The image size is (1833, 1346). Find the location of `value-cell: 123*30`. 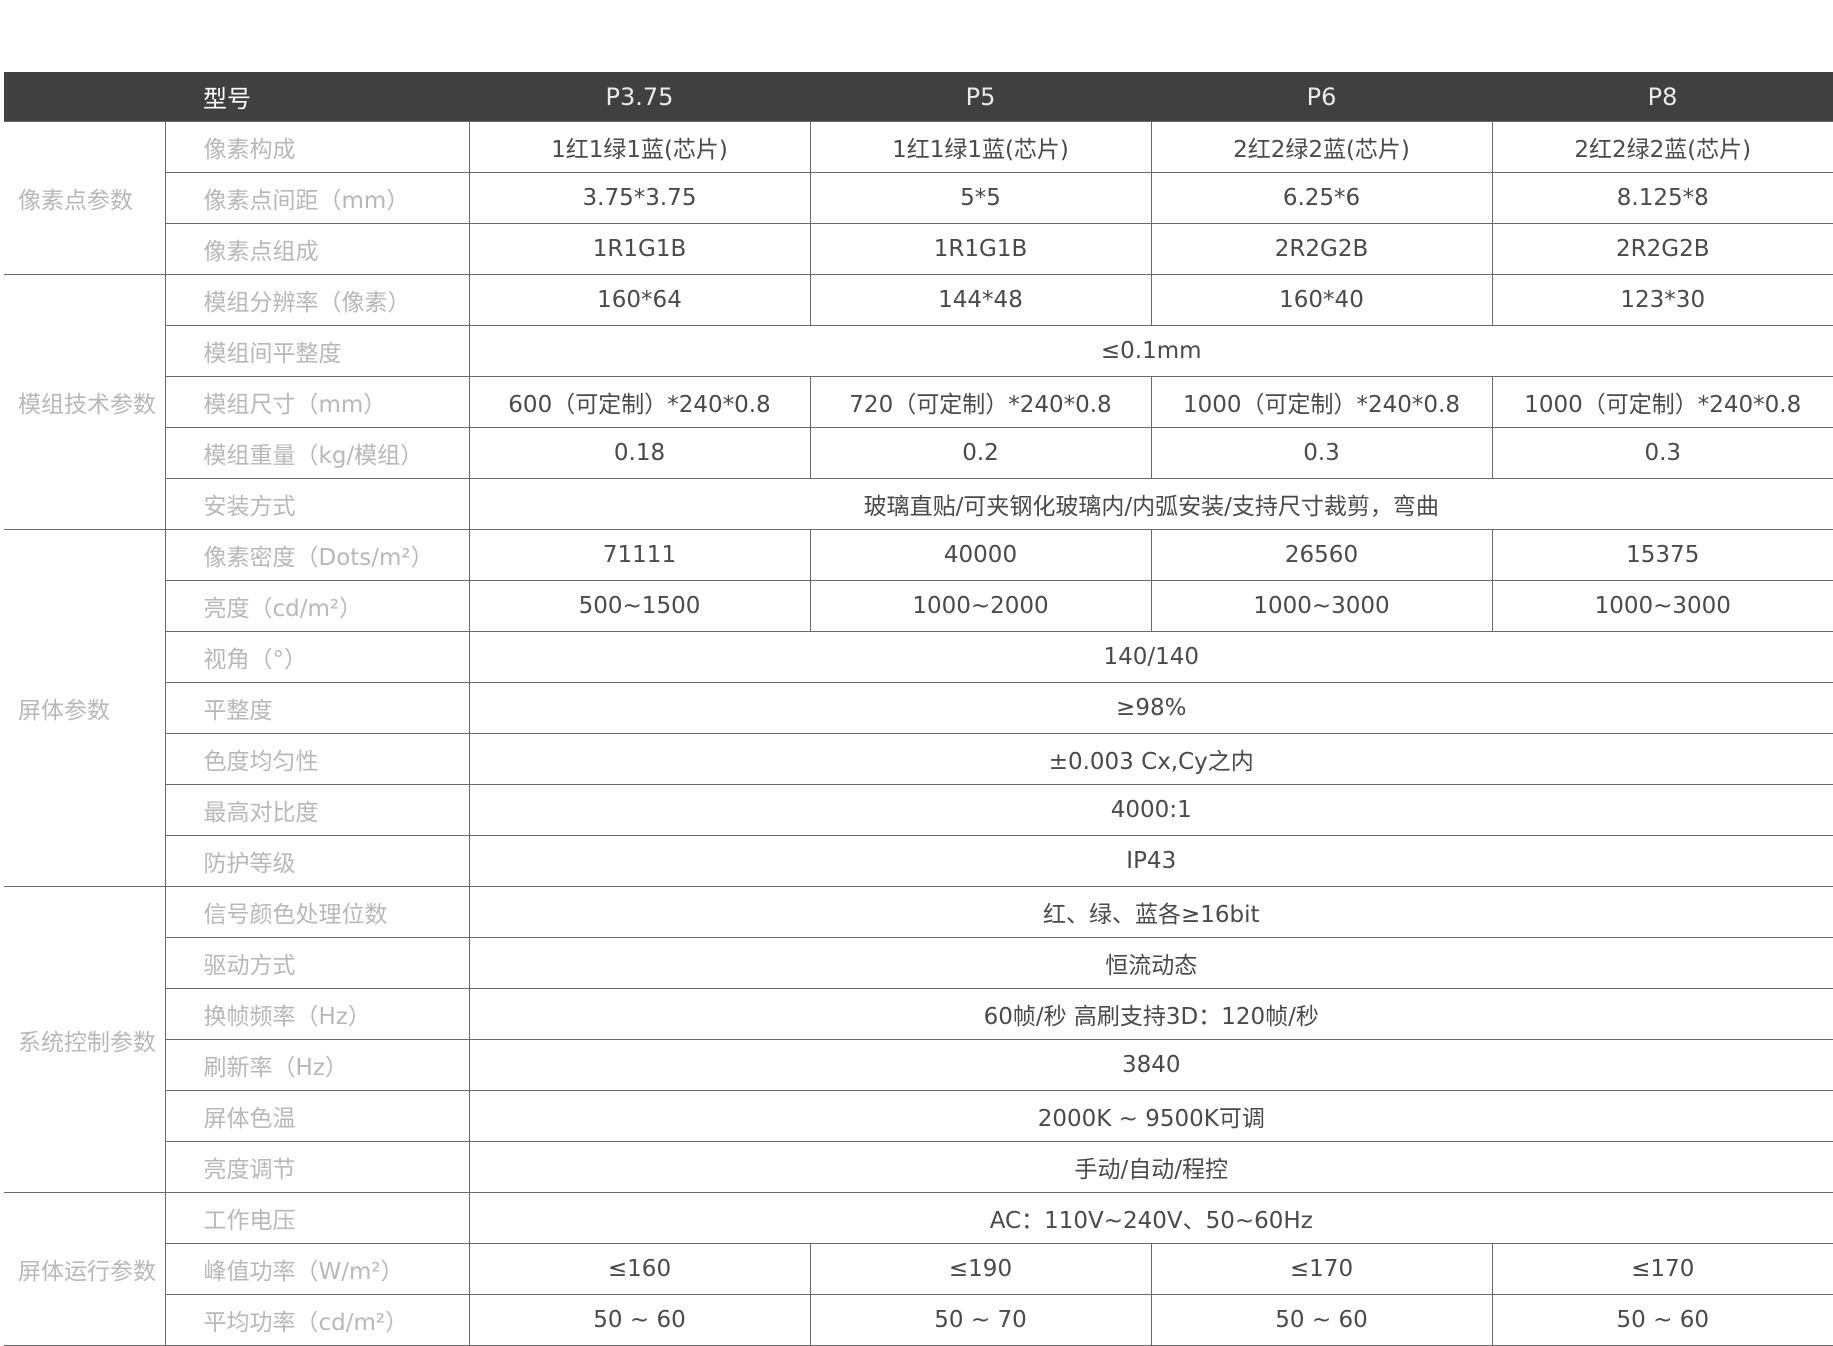

value-cell: 123*30 is located at coordinates (1662, 300).